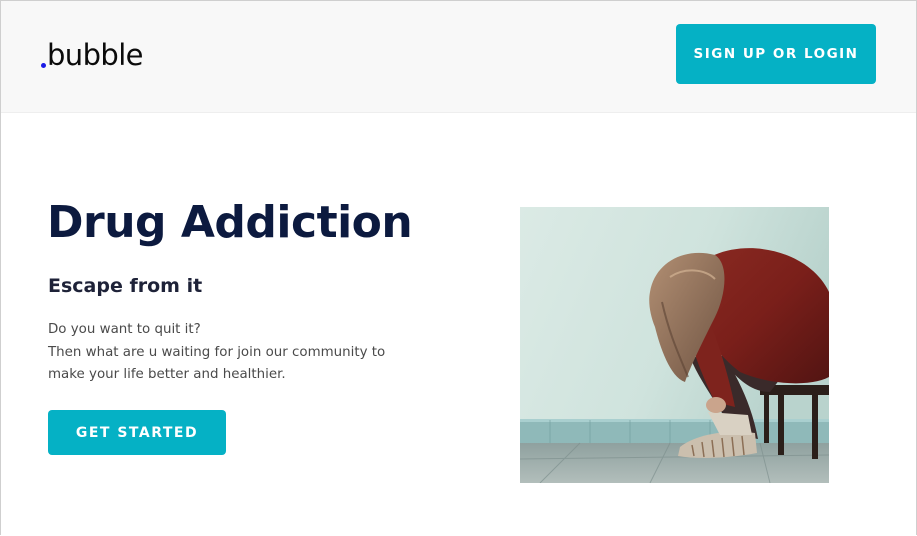  I want to click on hero-title: Drug Addiction, so click(230, 222).